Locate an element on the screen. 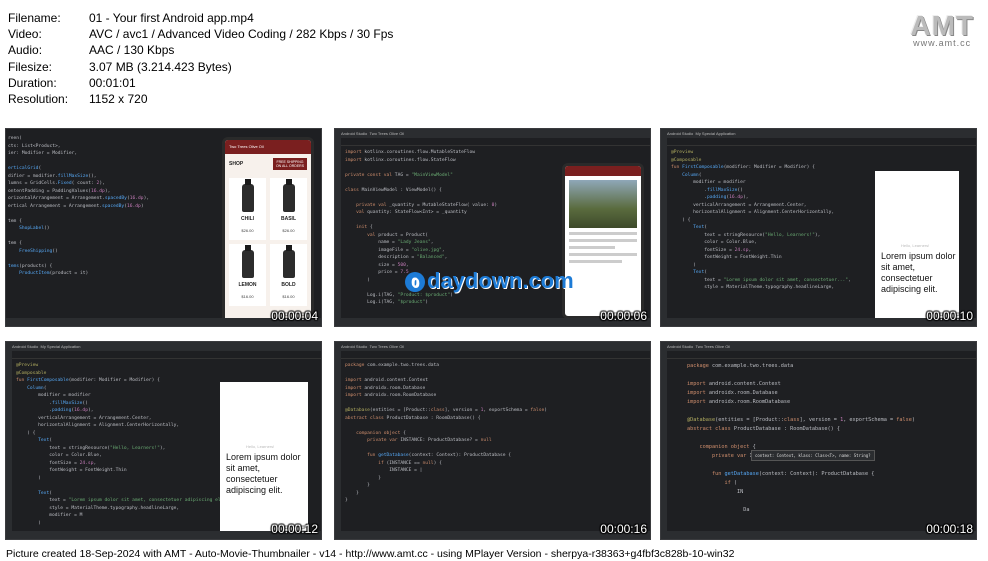 This screenshot has width=988, height=561. product-name: CHILI is located at coordinates (247, 219).